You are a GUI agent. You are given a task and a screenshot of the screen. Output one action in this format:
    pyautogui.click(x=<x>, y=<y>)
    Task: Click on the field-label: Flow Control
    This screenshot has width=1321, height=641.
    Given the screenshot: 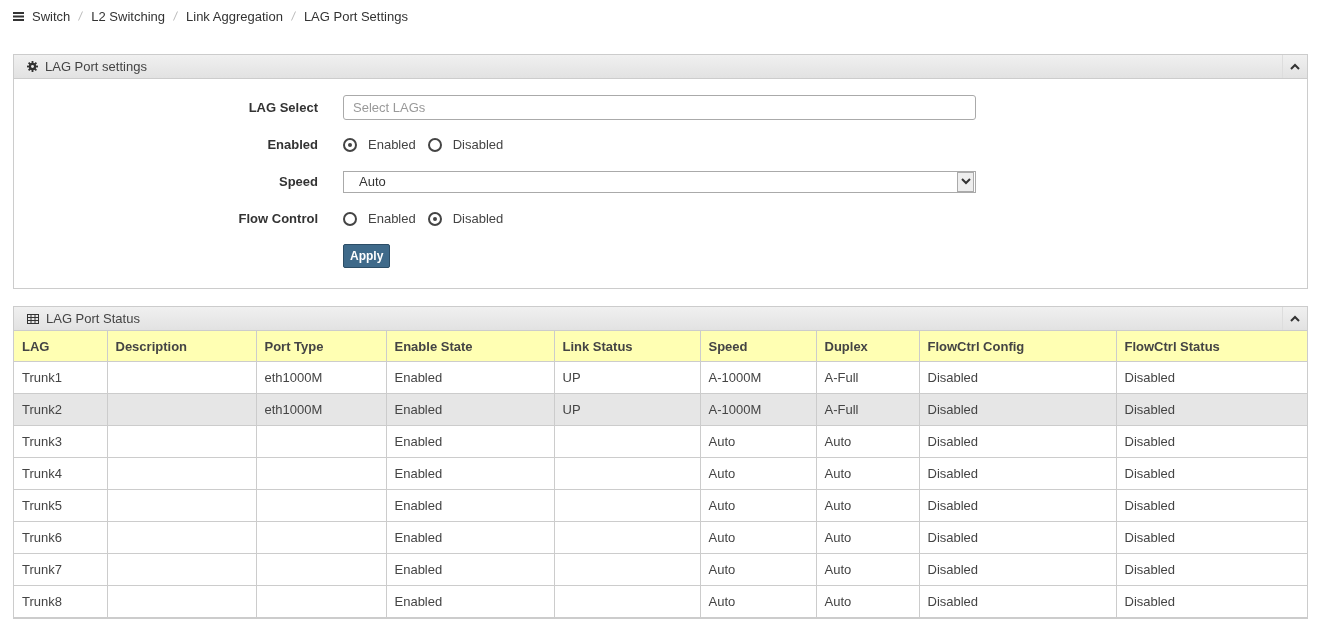 What is the action you would take?
    pyautogui.click(x=277, y=218)
    